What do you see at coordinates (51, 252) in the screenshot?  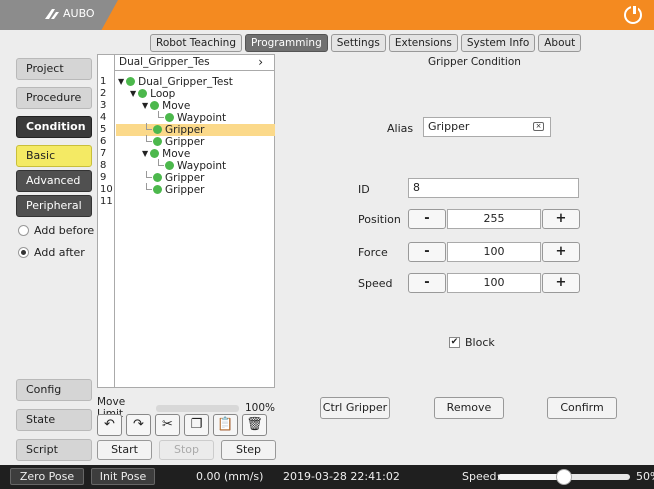 I see `add-after-option: Add after` at bounding box center [51, 252].